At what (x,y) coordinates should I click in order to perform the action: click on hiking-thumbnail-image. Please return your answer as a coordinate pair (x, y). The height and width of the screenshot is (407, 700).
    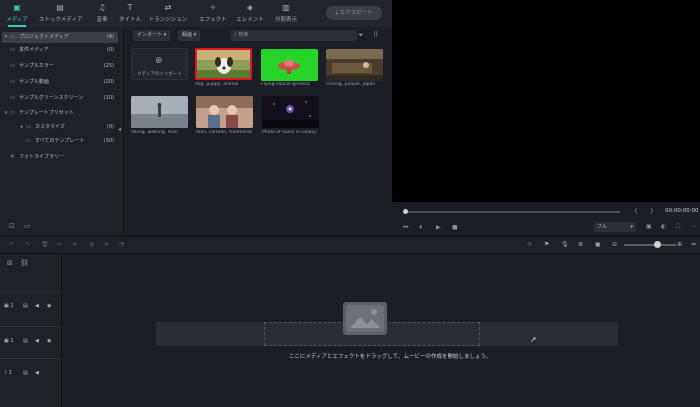
    Looking at the image, I should click on (159, 112).